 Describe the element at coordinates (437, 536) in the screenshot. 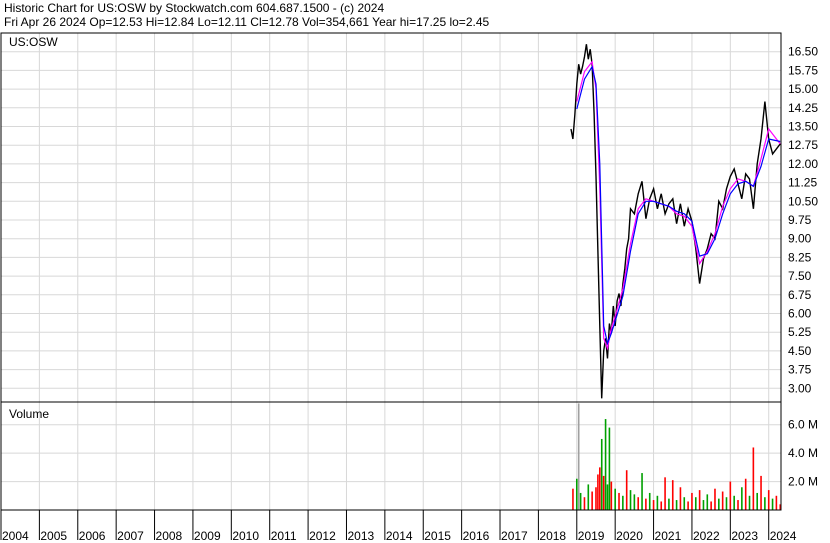

I see `x-tick-label: 2015` at that location.